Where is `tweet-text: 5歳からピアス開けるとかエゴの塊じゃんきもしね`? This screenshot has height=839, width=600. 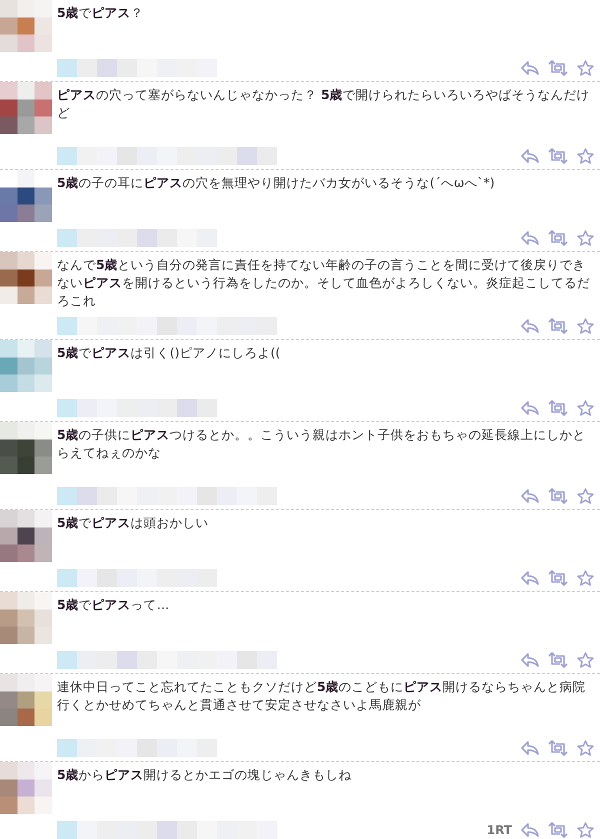
tweet-text: 5歳からピアス開けるとかエゴの塊じゃんきもしね is located at coordinates (205, 775).